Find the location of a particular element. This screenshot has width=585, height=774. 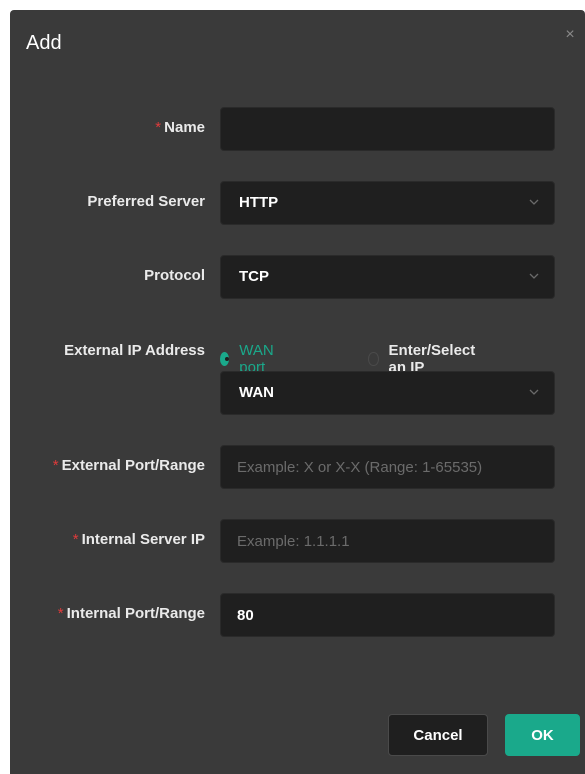

name-field is located at coordinates (387, 129).